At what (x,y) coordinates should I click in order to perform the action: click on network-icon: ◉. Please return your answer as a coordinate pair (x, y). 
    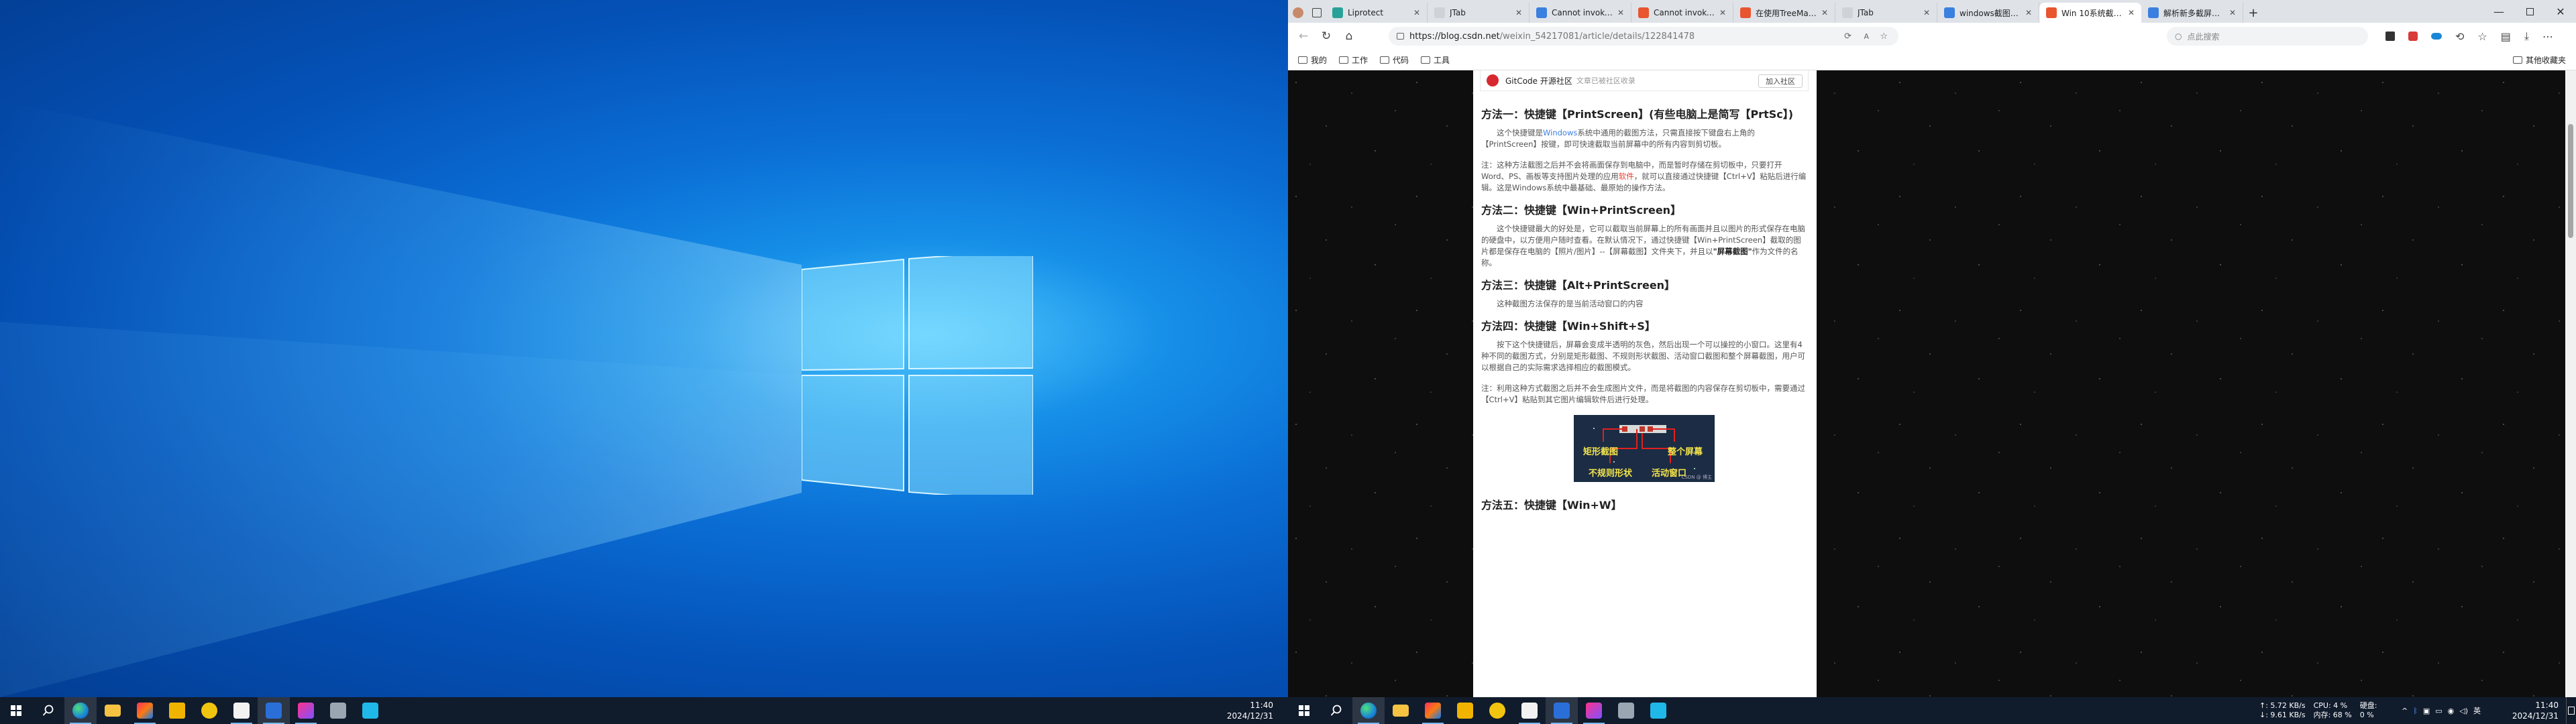
    Looking at the image, I should click on (2451, 711).